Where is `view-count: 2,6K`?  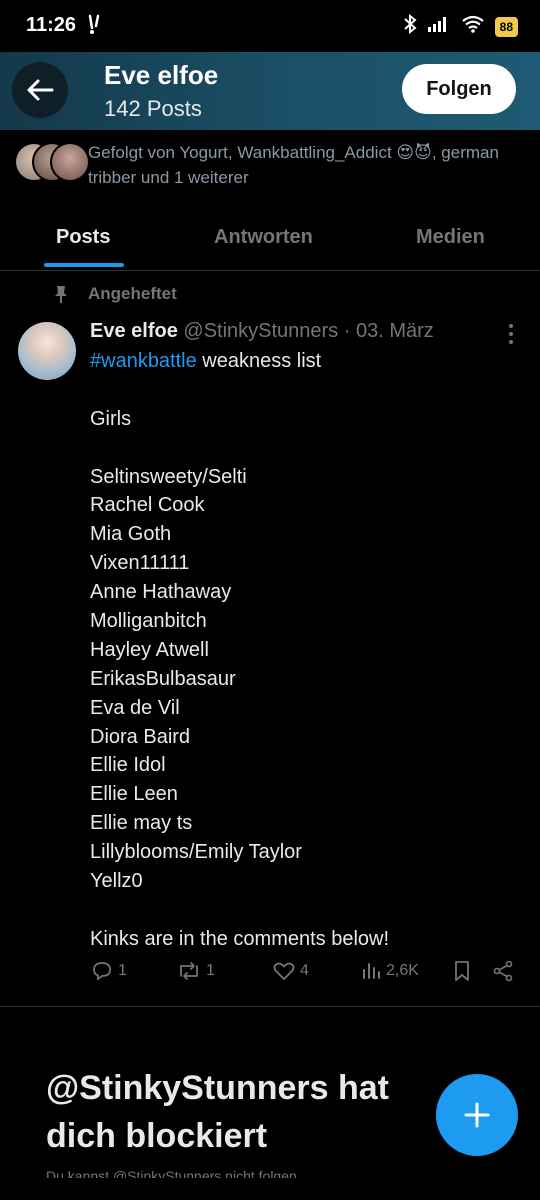 view-count: 2,6K is located at coordinates (402, 970).